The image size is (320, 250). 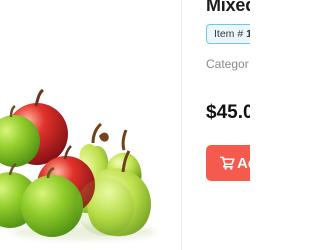 I want to click on add-button-label: Ad, so click(x=243, y=163).